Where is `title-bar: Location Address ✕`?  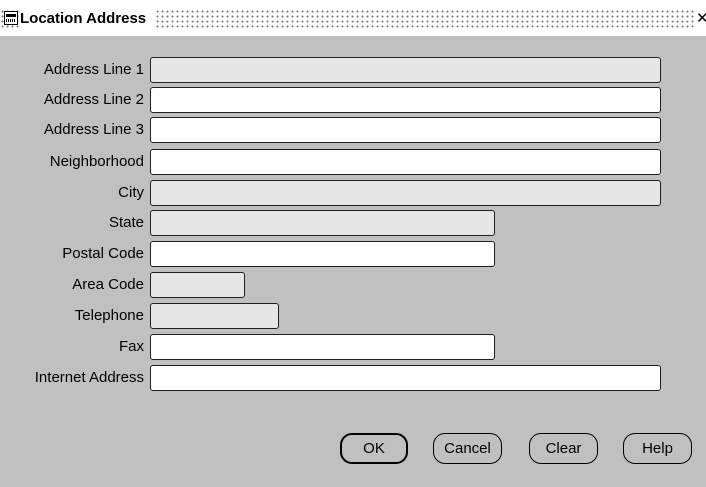 title-bar: Location Address ✕ is located at coordinates (353, 18).